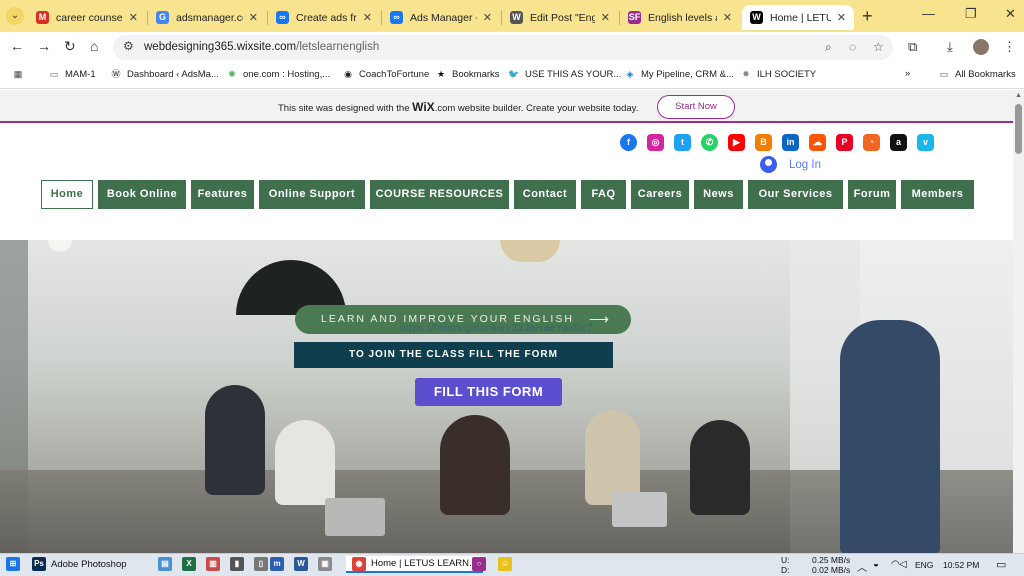 Image resolution: width=1024 pixels, height=576 pixels. I want to click on nav-item-careers: Careers, so click(660, 194).